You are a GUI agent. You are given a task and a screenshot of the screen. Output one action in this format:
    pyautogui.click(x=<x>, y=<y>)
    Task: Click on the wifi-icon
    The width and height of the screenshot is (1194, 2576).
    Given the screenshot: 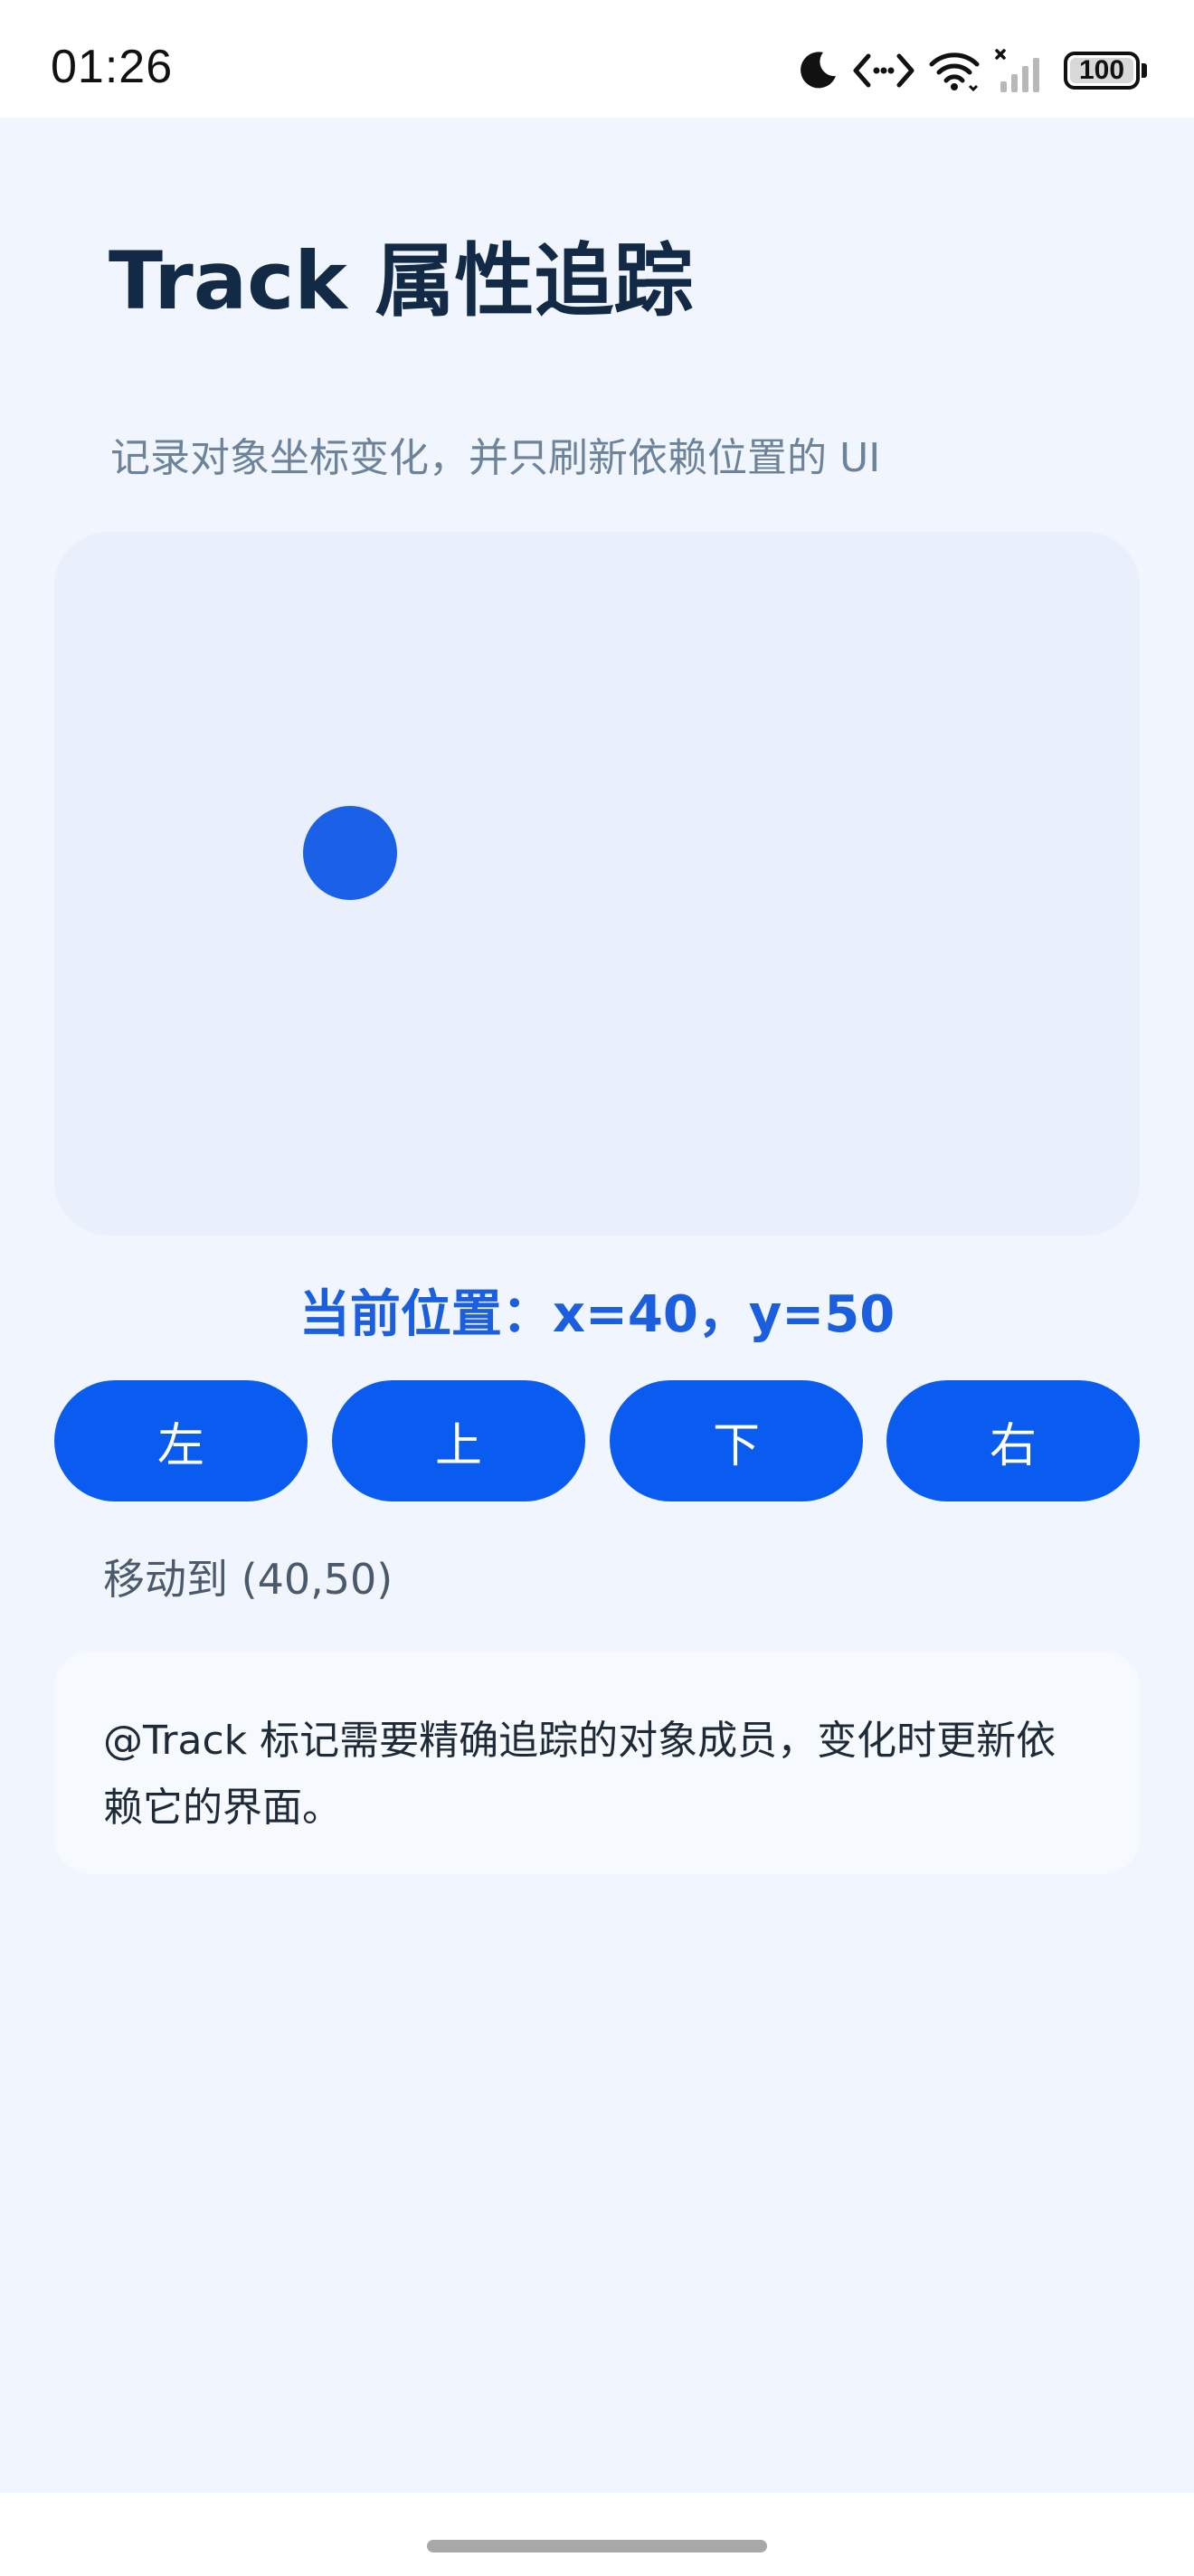 What is the action you would take?
    pyautogui.click(x=954, y=70)
    